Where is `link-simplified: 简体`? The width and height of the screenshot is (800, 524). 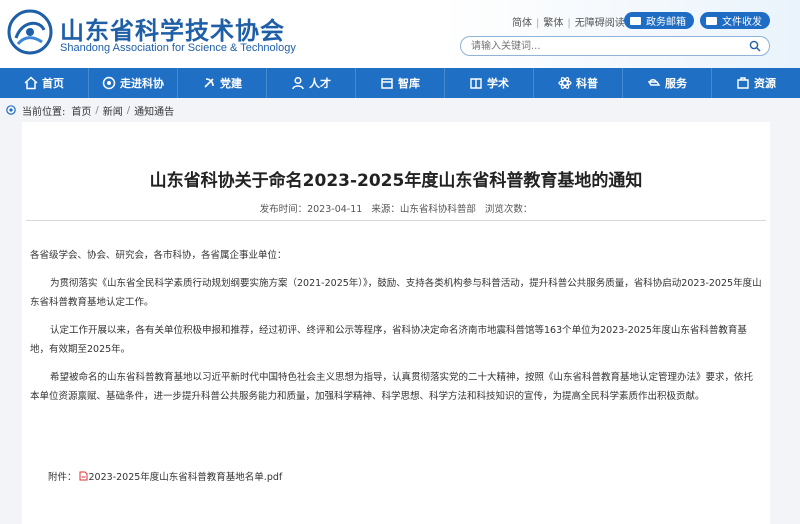 link-simplified: 简体 is located at coordinates (522, 23).